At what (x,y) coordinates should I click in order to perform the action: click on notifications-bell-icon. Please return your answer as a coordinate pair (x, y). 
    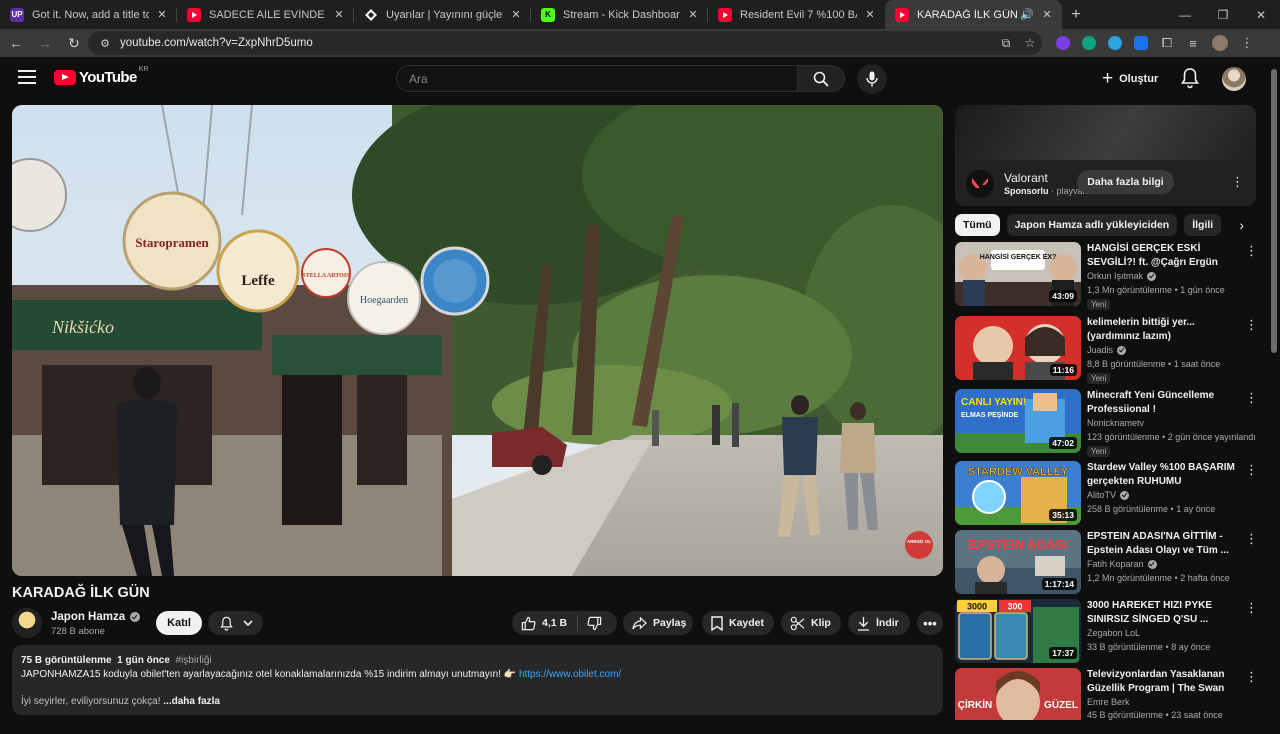
    Looking at the image, I should click on (1190, 78).